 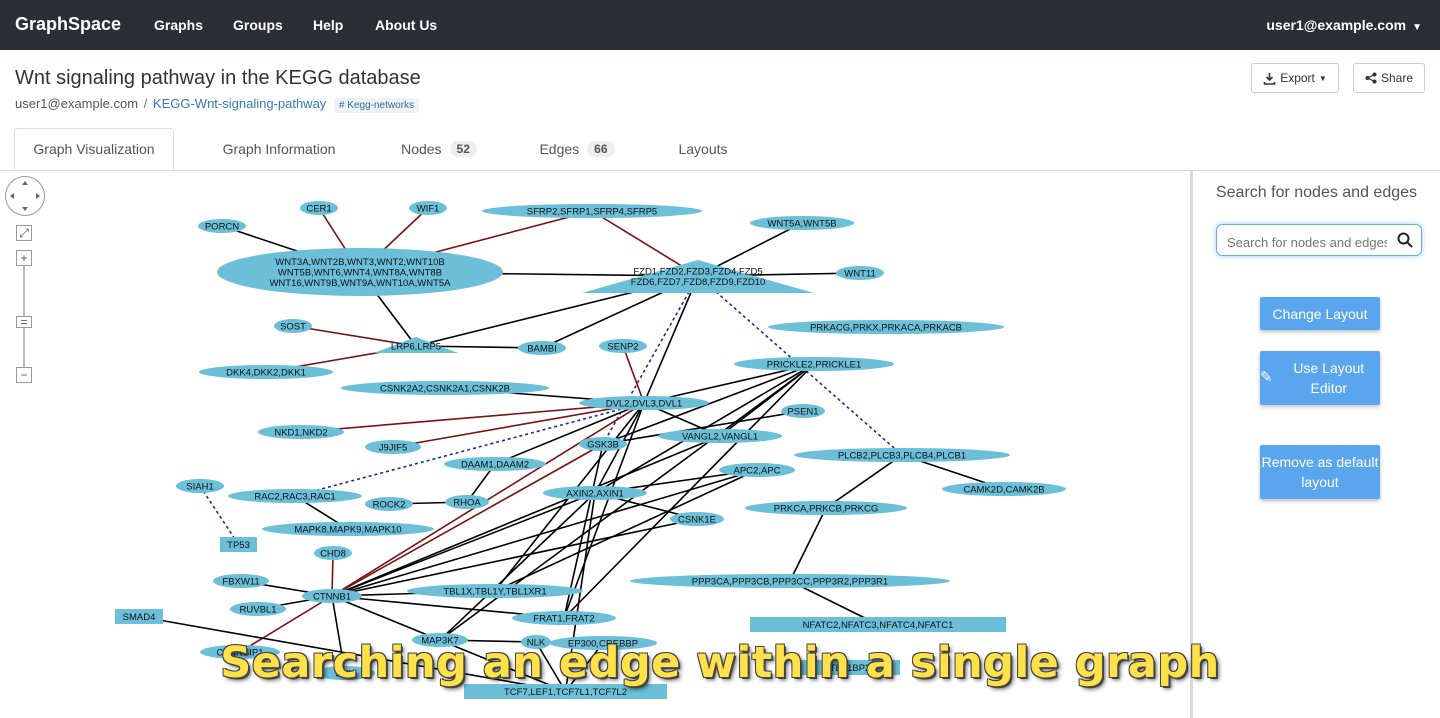 What do you see at coordinates (241, 581) in the screenshot?
I see `graph-node: FBXW11` at bounding box center [241, 581].